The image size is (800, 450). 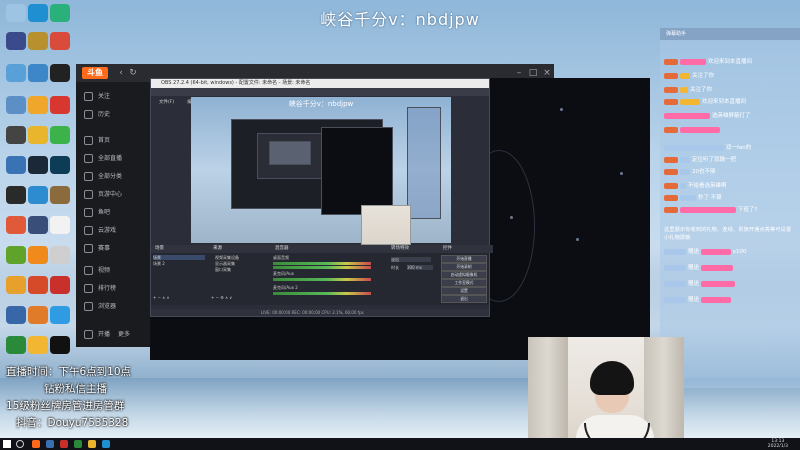 I want to click on folder-icon, so click(x=16, y=73).